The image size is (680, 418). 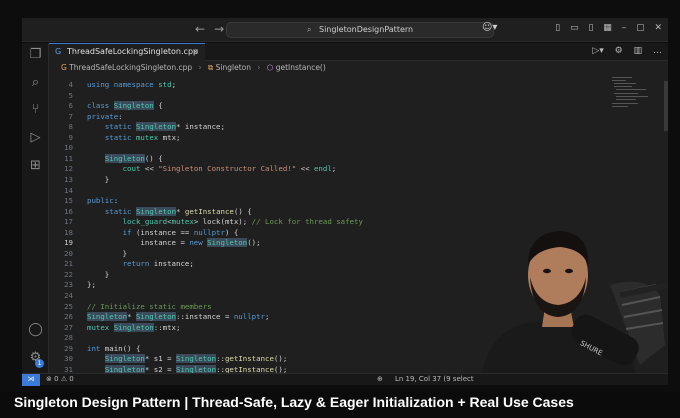 What do you see at coordinates (68, 264) in the screenshot?
I see `line-number: 21` at bounding box center [68, 264].